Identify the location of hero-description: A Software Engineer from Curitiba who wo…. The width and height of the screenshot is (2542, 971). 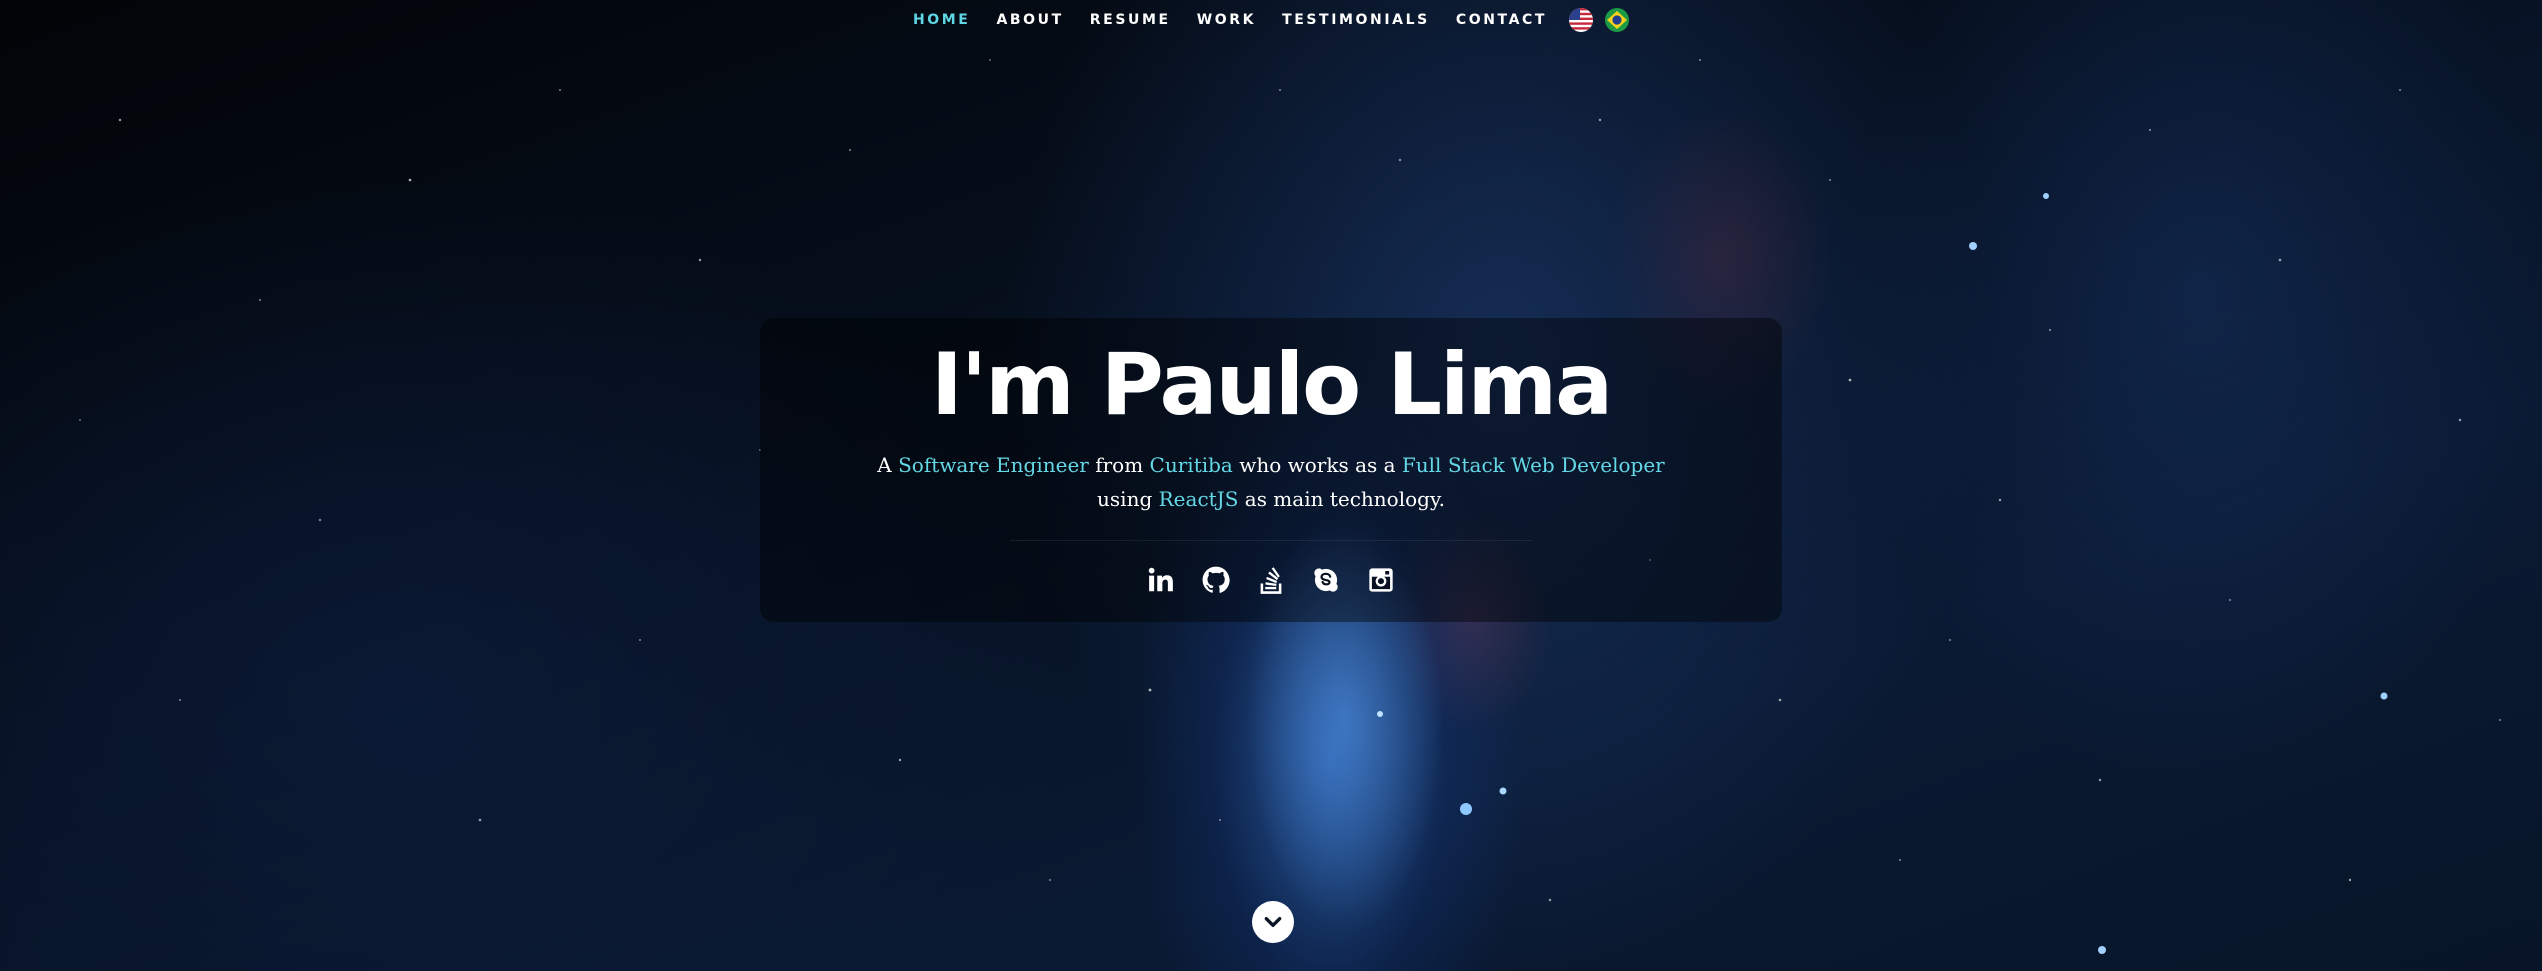
(1271, 482).